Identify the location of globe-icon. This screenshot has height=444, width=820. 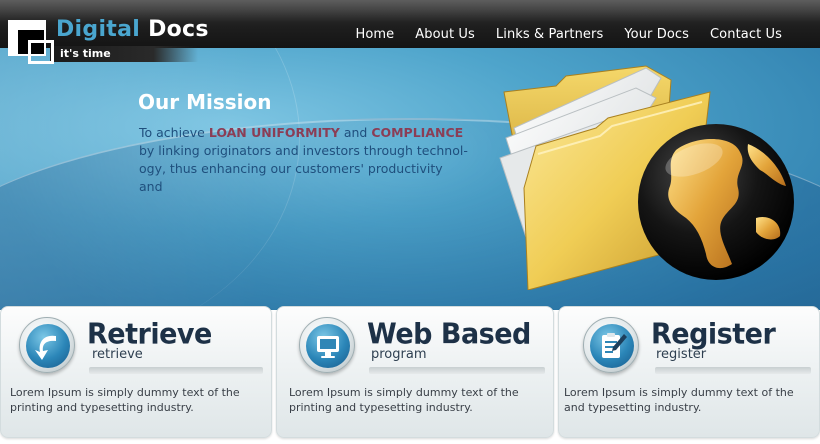
(716, 202).